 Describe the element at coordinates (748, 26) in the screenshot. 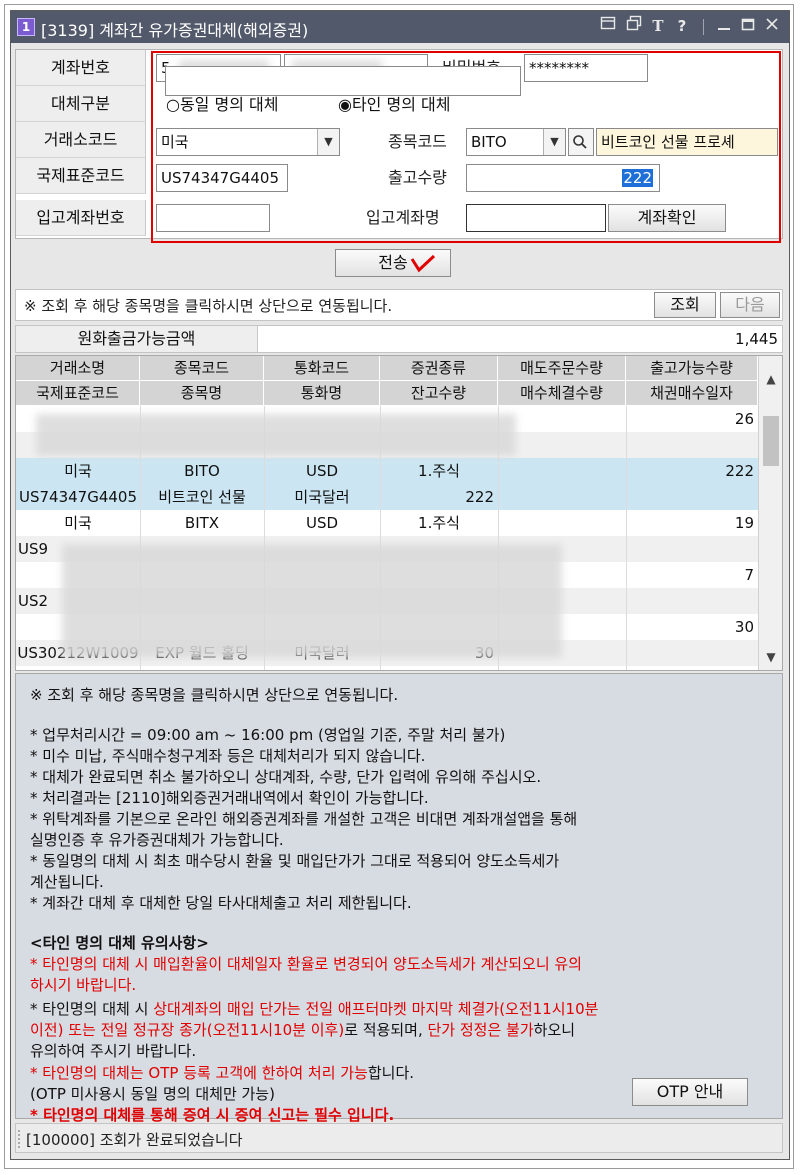

I see `maximize-icon` at that location.